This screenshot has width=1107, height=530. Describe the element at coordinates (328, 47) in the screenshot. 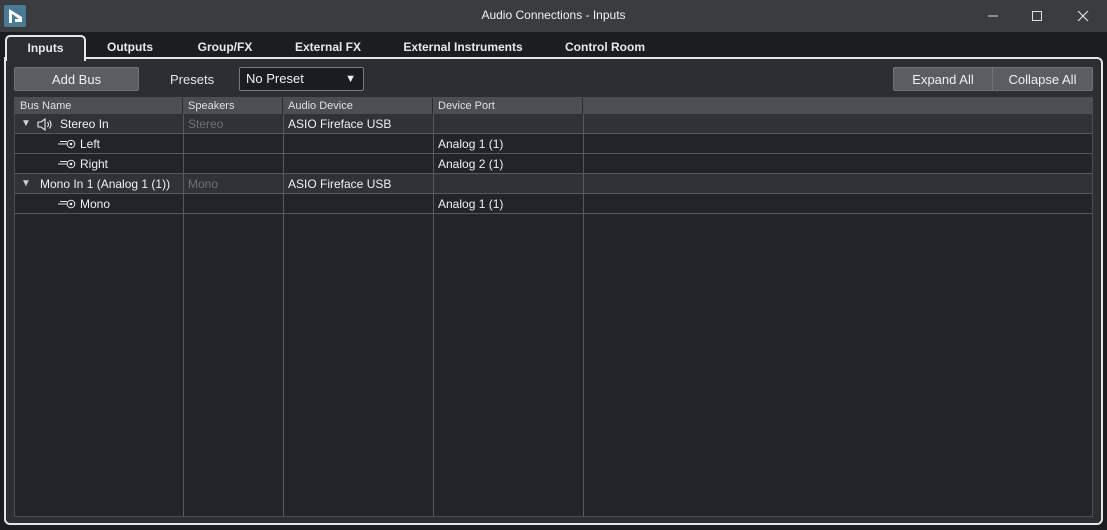

I see `tab-external-fx: External FX` at that location.